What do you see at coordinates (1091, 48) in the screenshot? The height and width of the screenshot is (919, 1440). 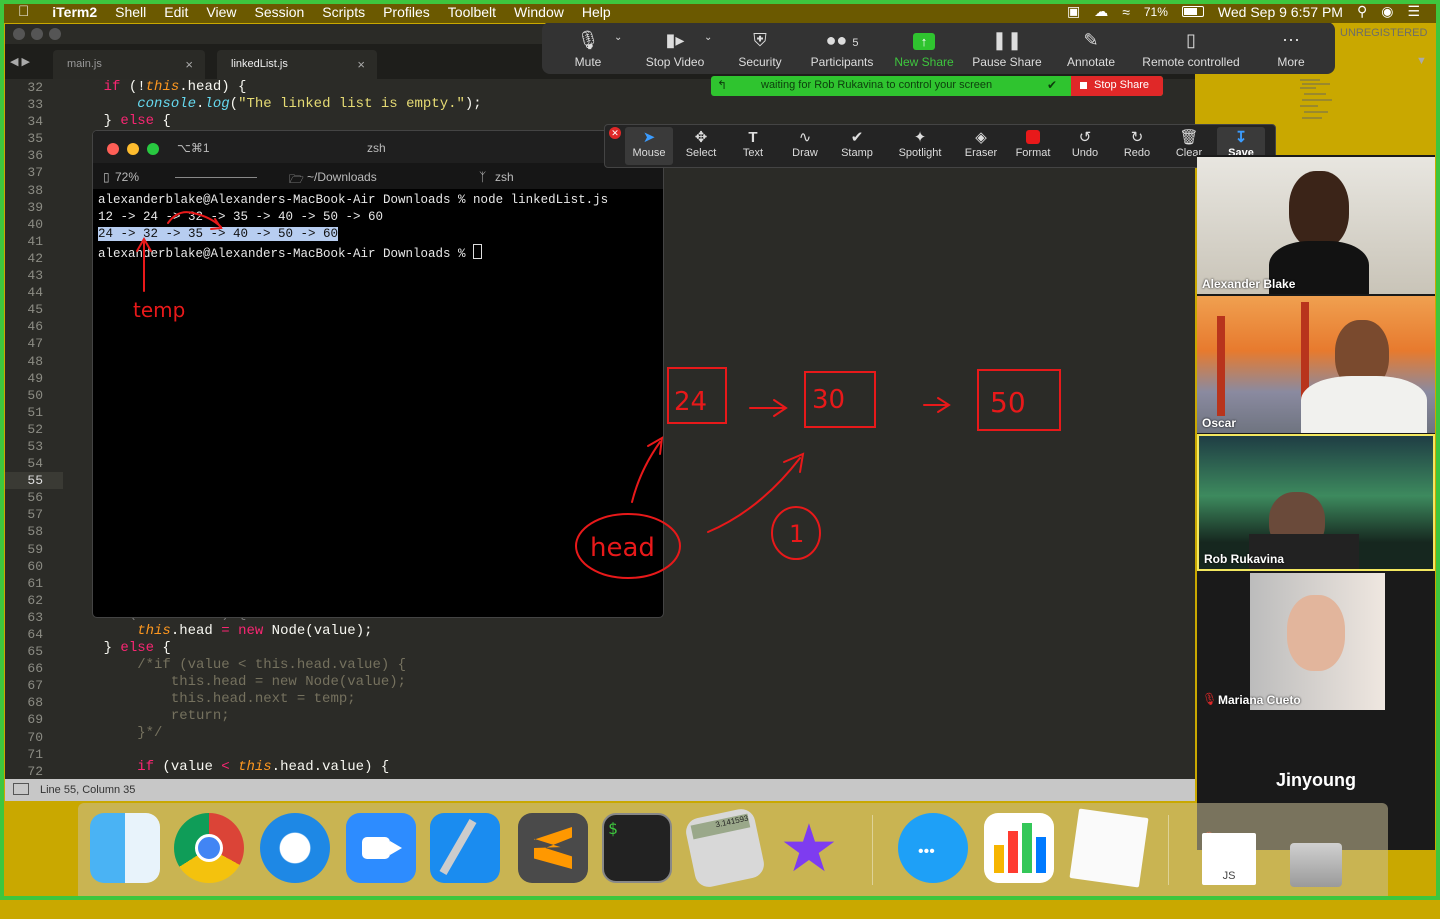 I see `annotate-button: ✎ Annotate` at bounding box center [1091, 48].